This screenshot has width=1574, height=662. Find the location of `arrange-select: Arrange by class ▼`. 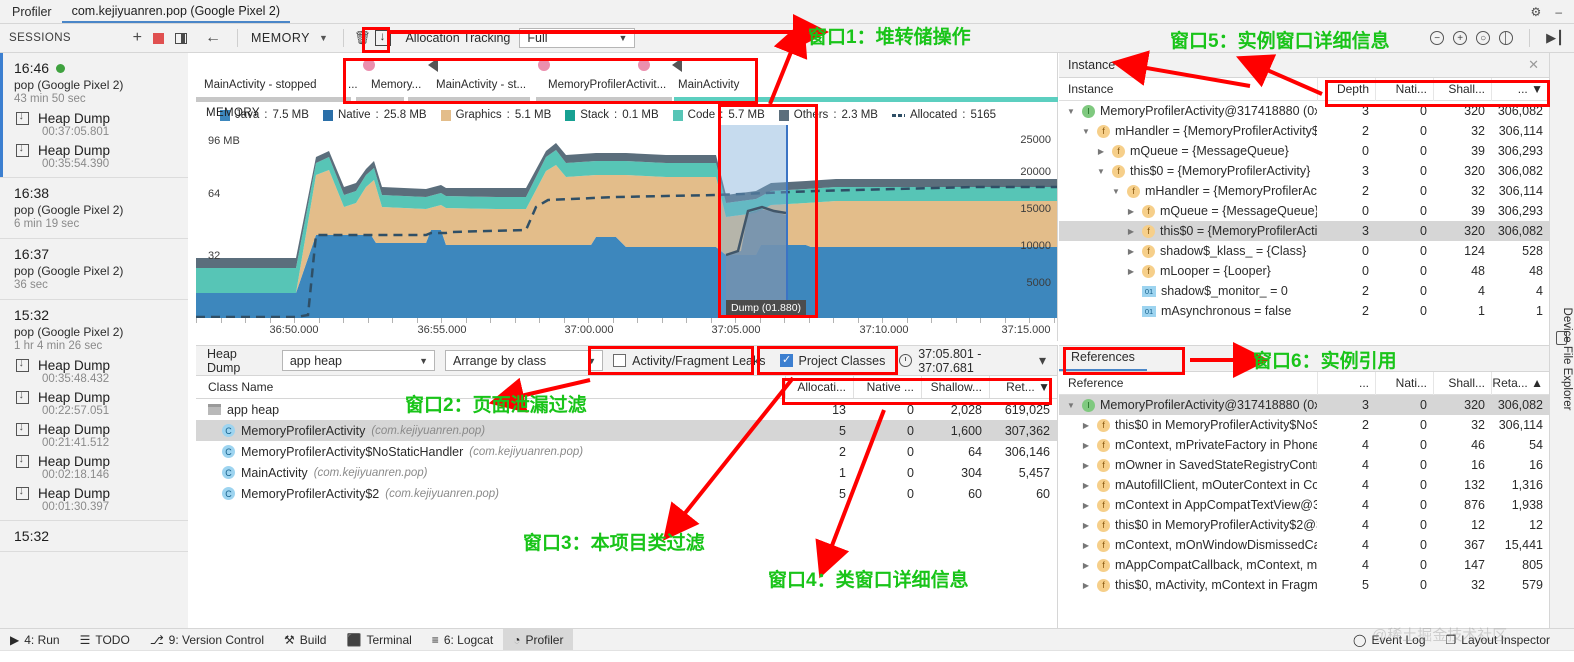

arrange-select: Arrange by class ▼ is located at coordinates (524, 360).